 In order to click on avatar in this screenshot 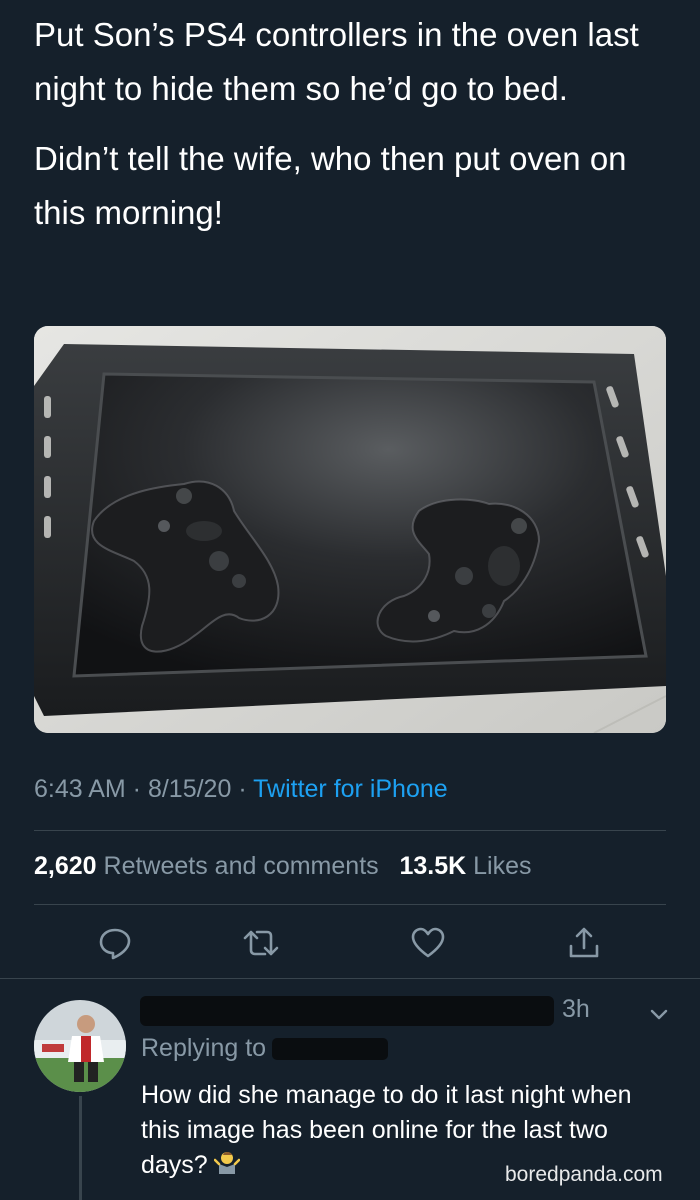, I will do `click(80, 1046)`.